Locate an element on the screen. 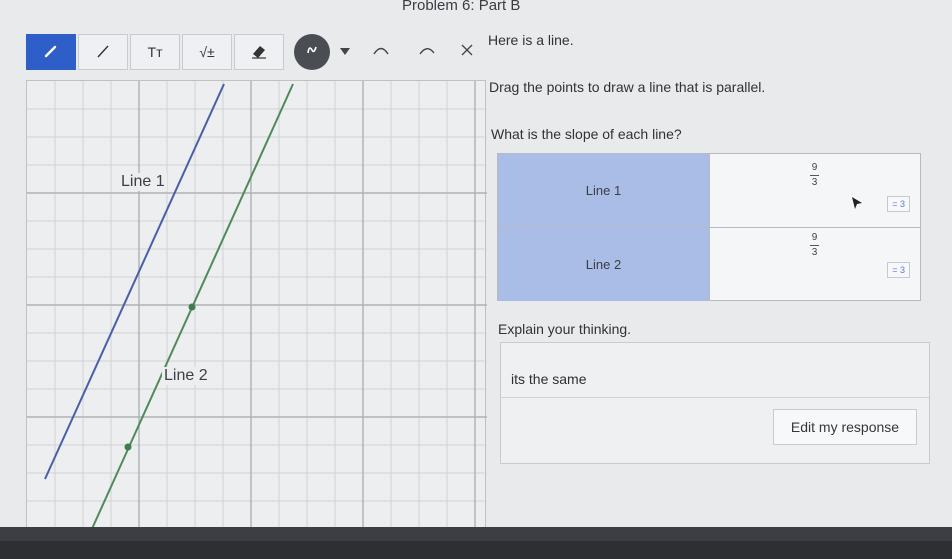 This screenshot has height=559, width=952. cursor-icon is located at coordinates (857, 203).